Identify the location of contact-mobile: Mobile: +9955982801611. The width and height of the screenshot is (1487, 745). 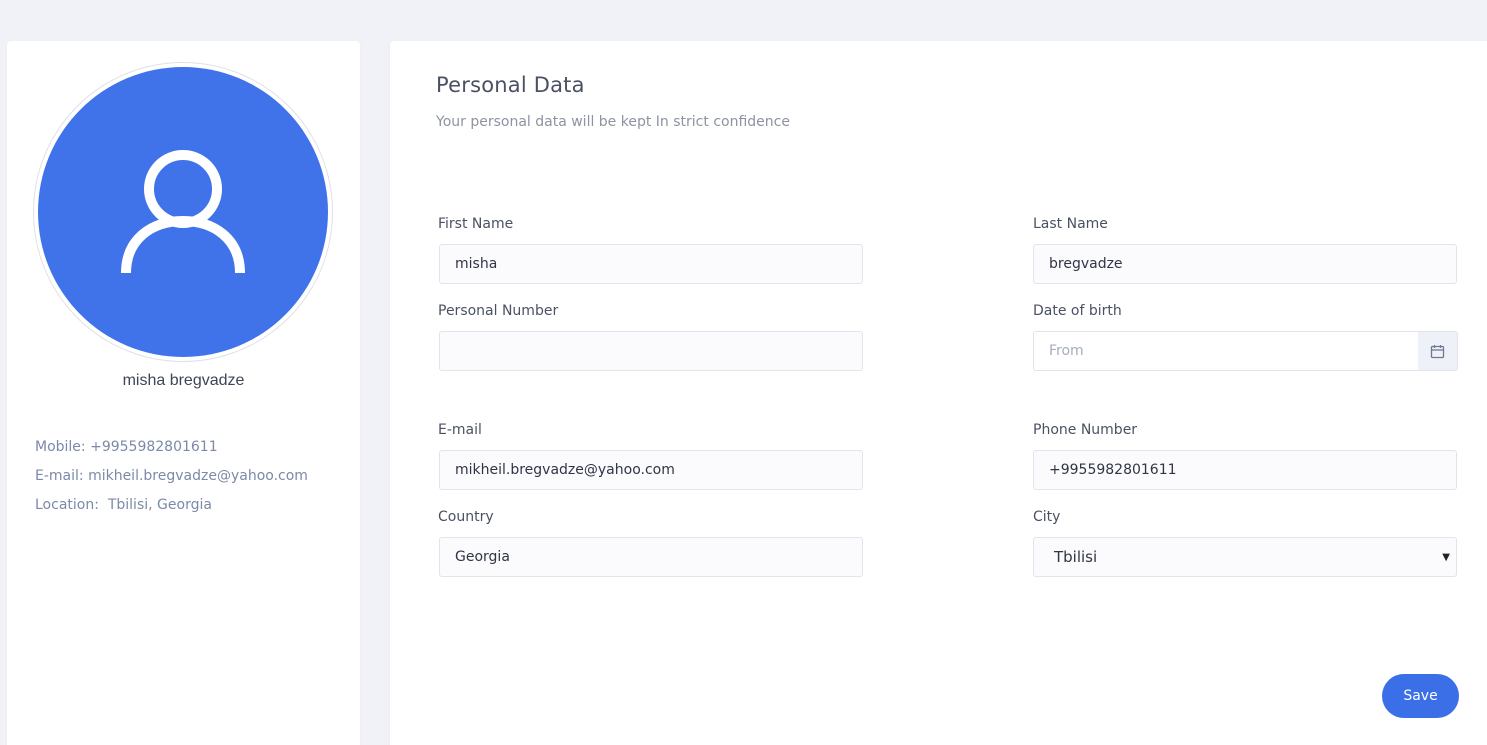
(126, 447).